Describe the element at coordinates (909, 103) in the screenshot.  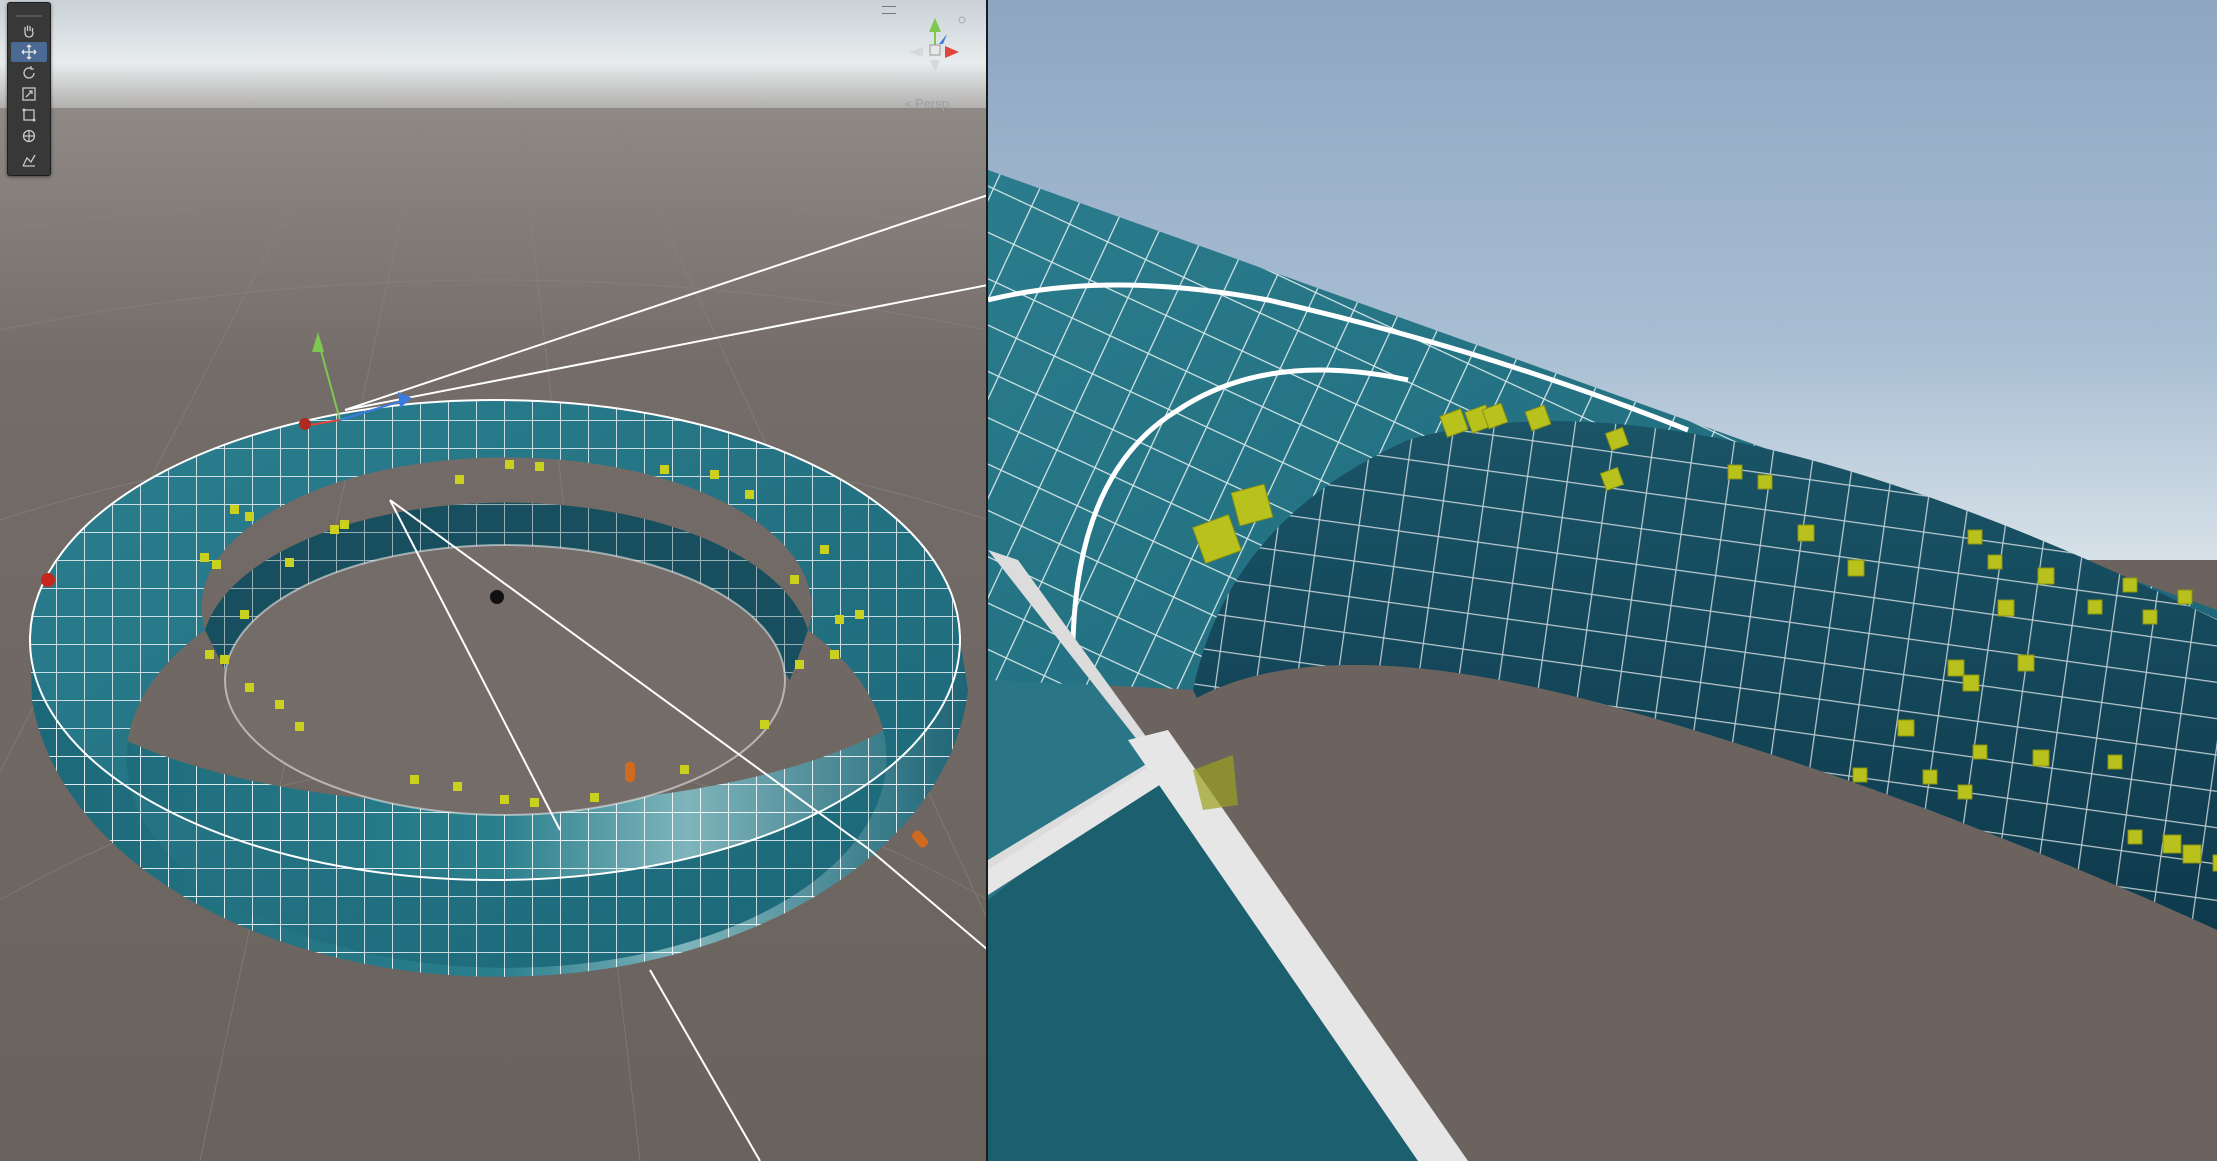
I see `perspective-icon: <` at that location.